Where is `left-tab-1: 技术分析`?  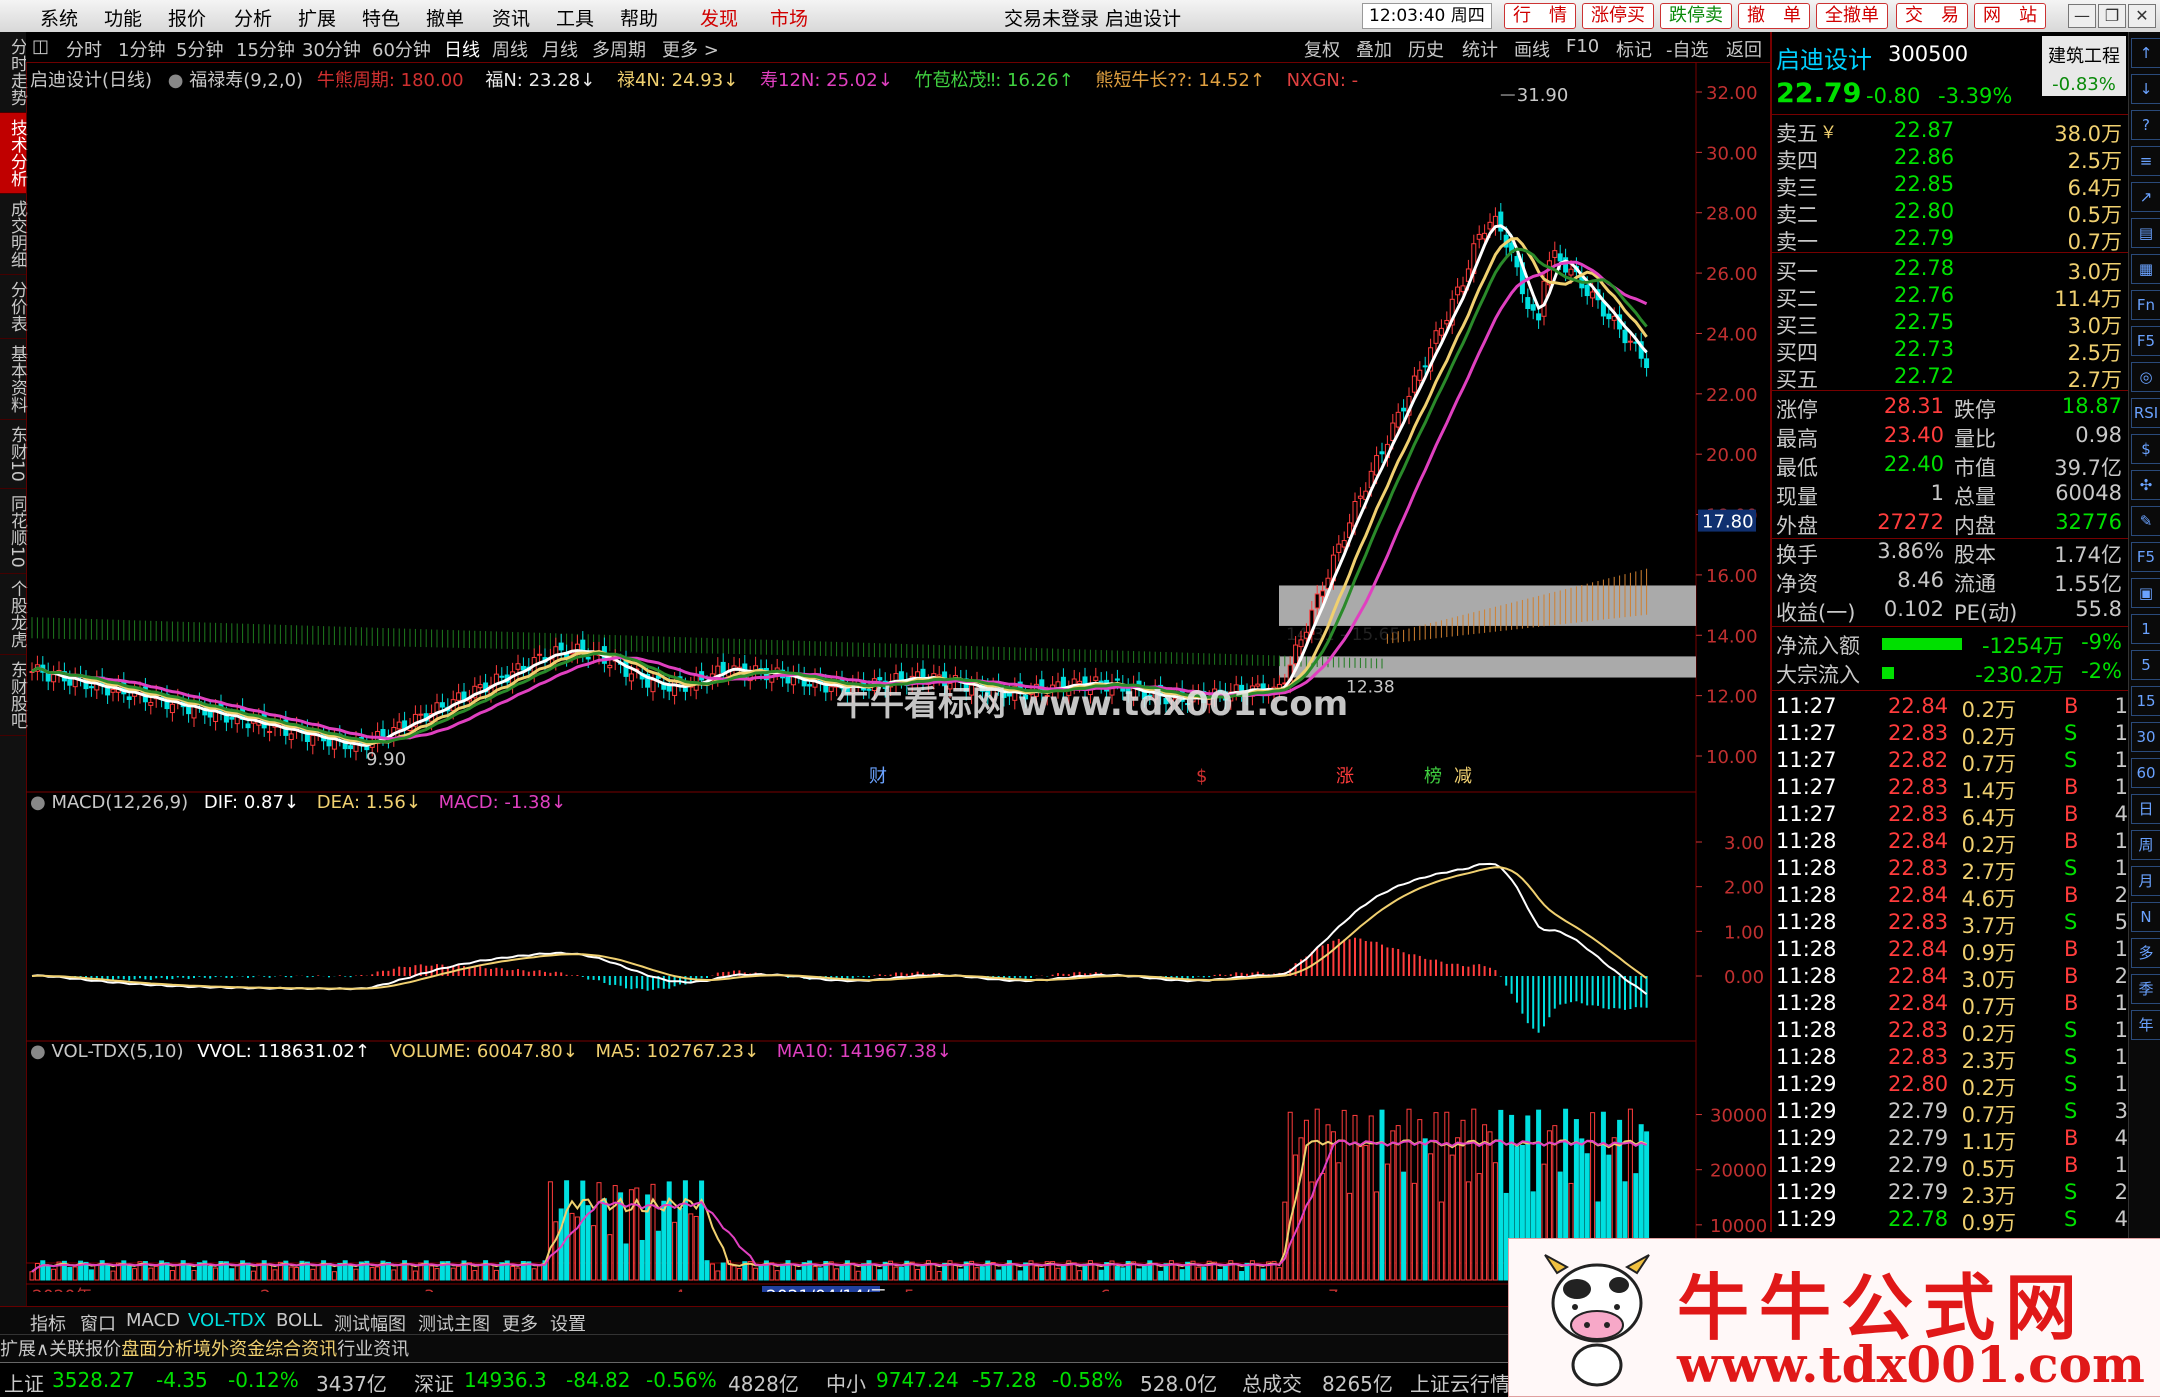
left-tab-1: 技术分析 is located at coordinates (13, 153).